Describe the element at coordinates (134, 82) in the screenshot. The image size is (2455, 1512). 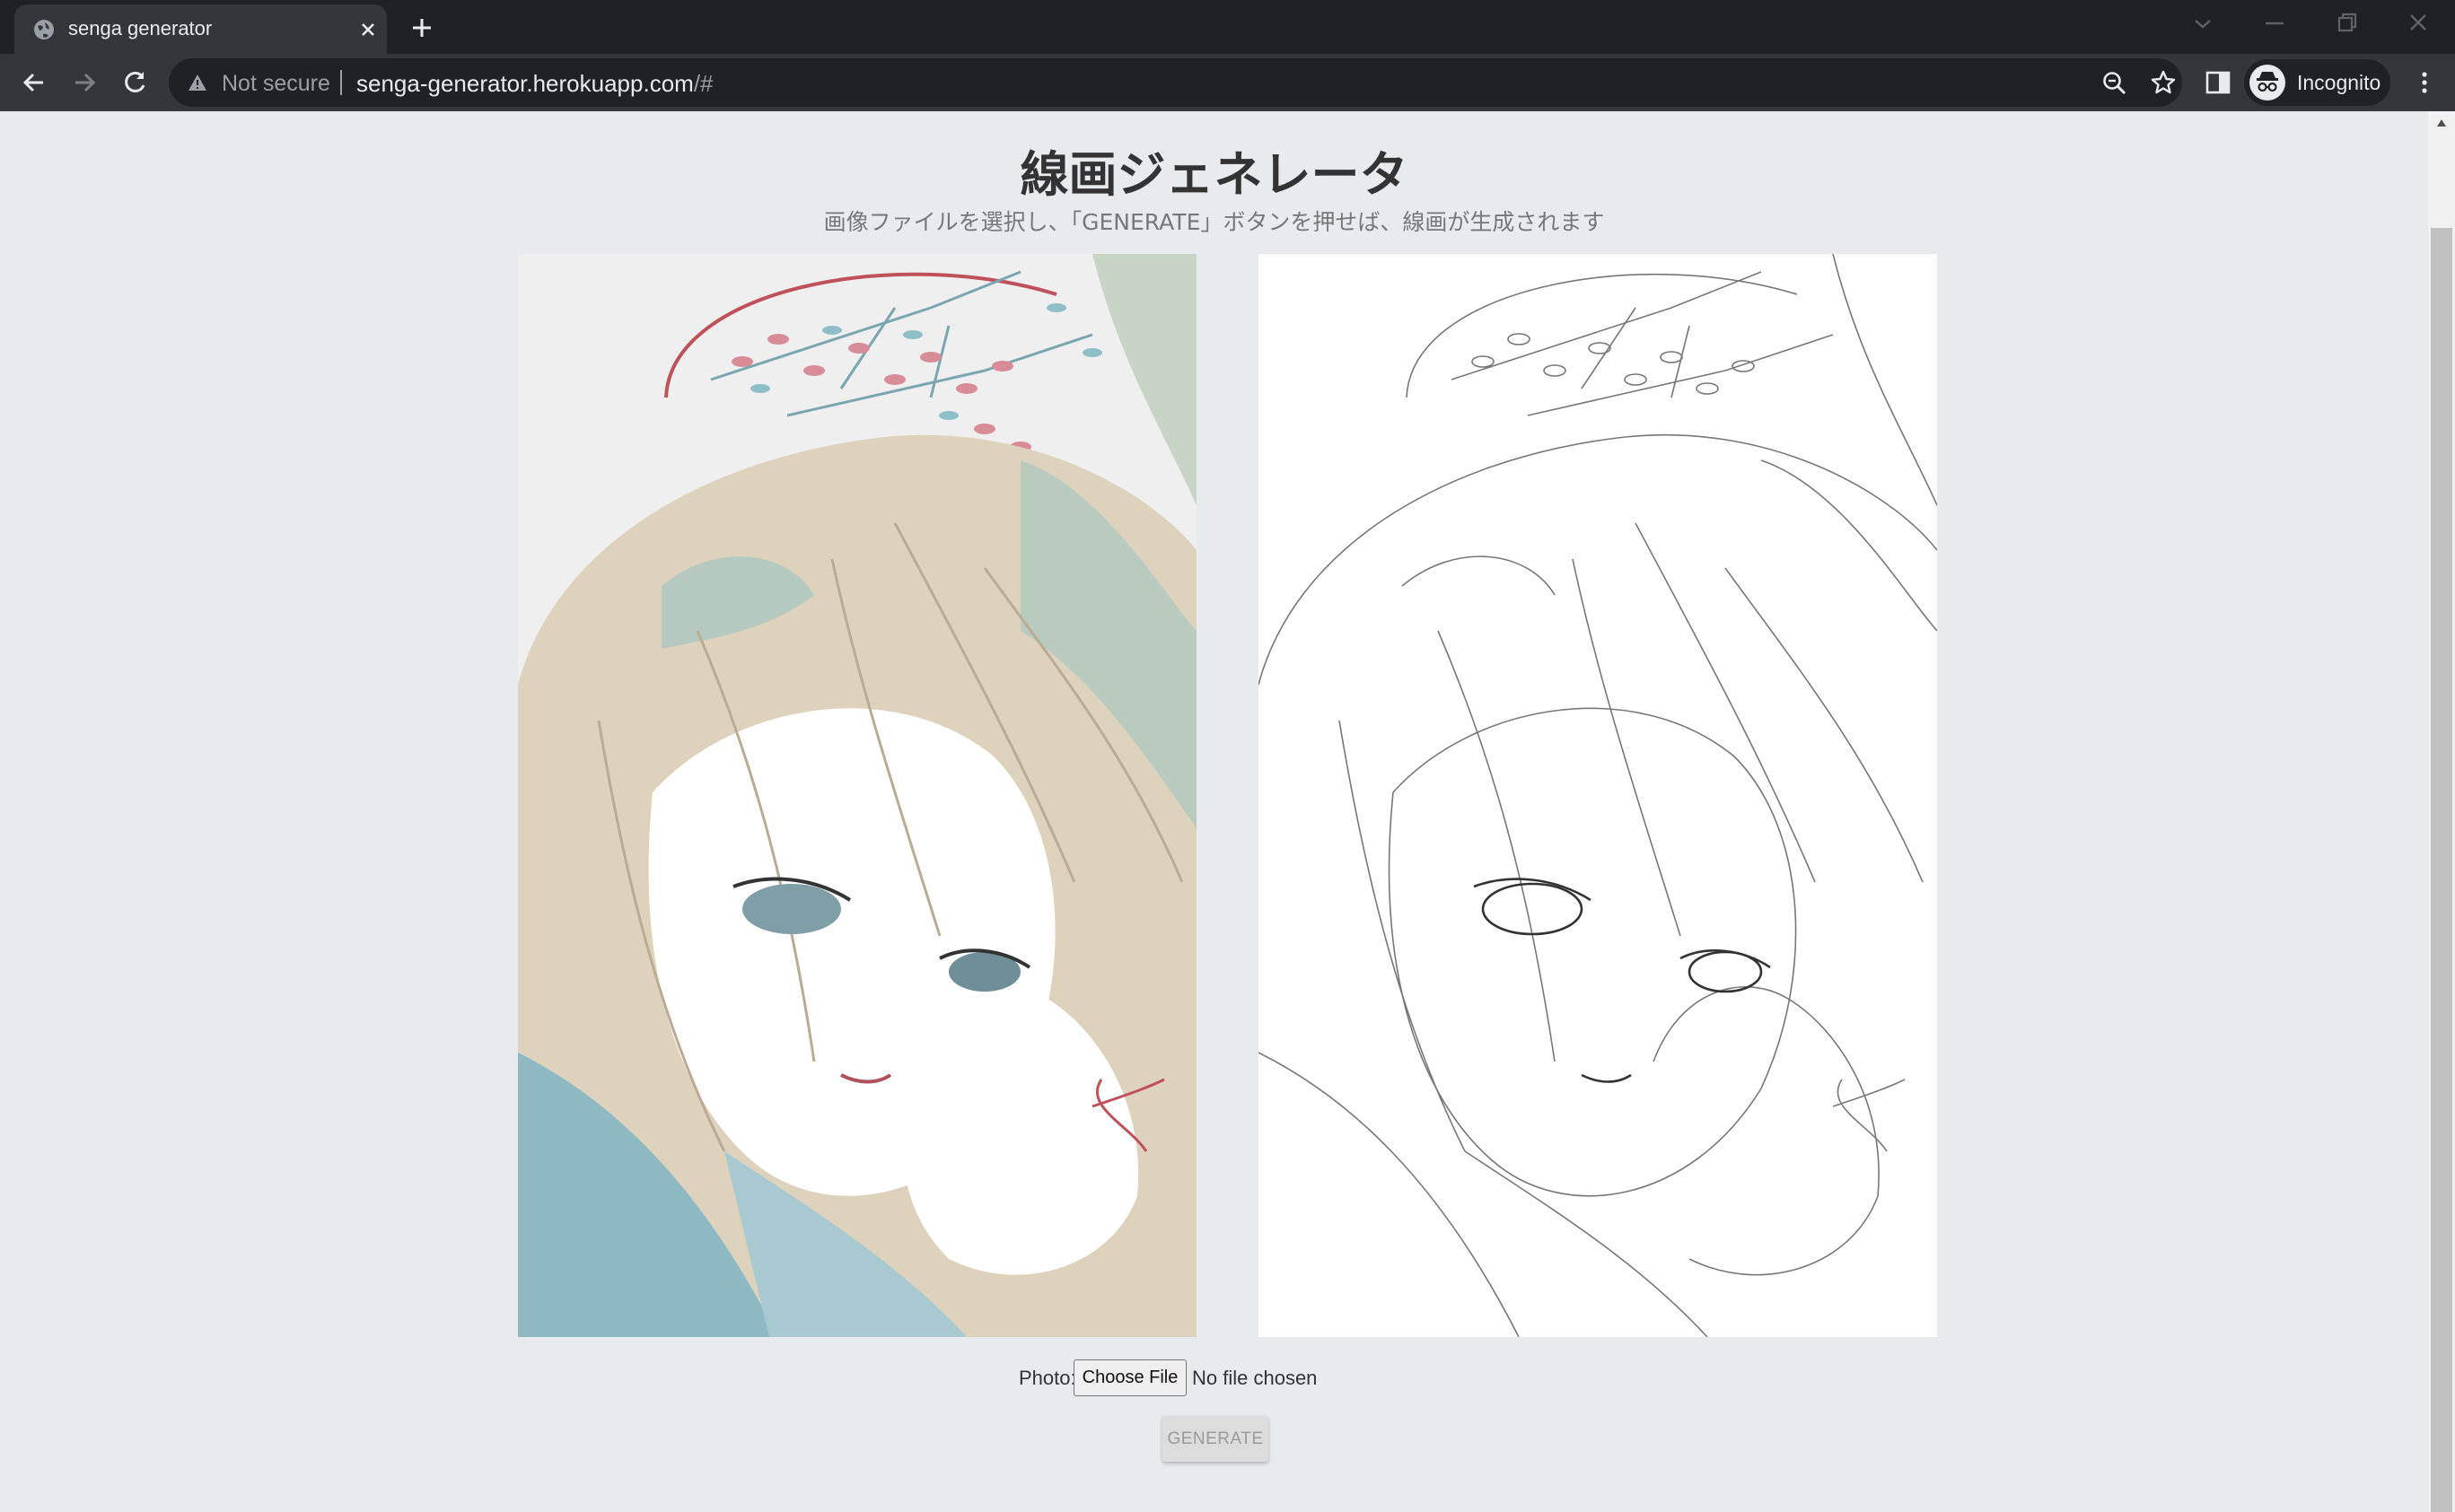
I see `reload-icon` at that location.